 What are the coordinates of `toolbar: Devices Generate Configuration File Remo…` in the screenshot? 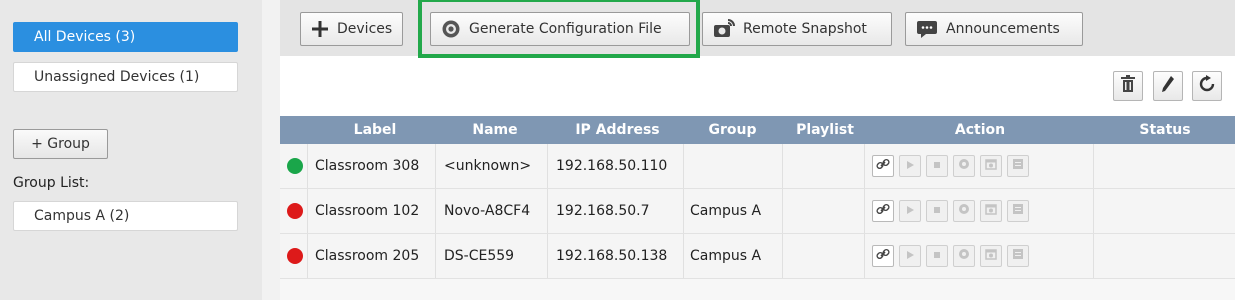 It's located at (757, 29).